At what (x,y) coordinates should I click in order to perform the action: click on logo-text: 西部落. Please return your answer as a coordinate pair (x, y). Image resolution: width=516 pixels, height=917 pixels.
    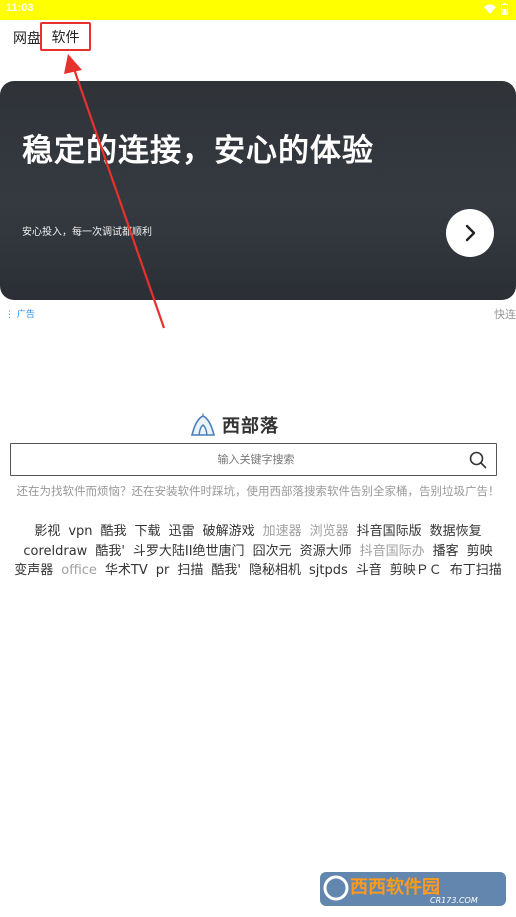
    Looking at the image, I should click on (250, 426).